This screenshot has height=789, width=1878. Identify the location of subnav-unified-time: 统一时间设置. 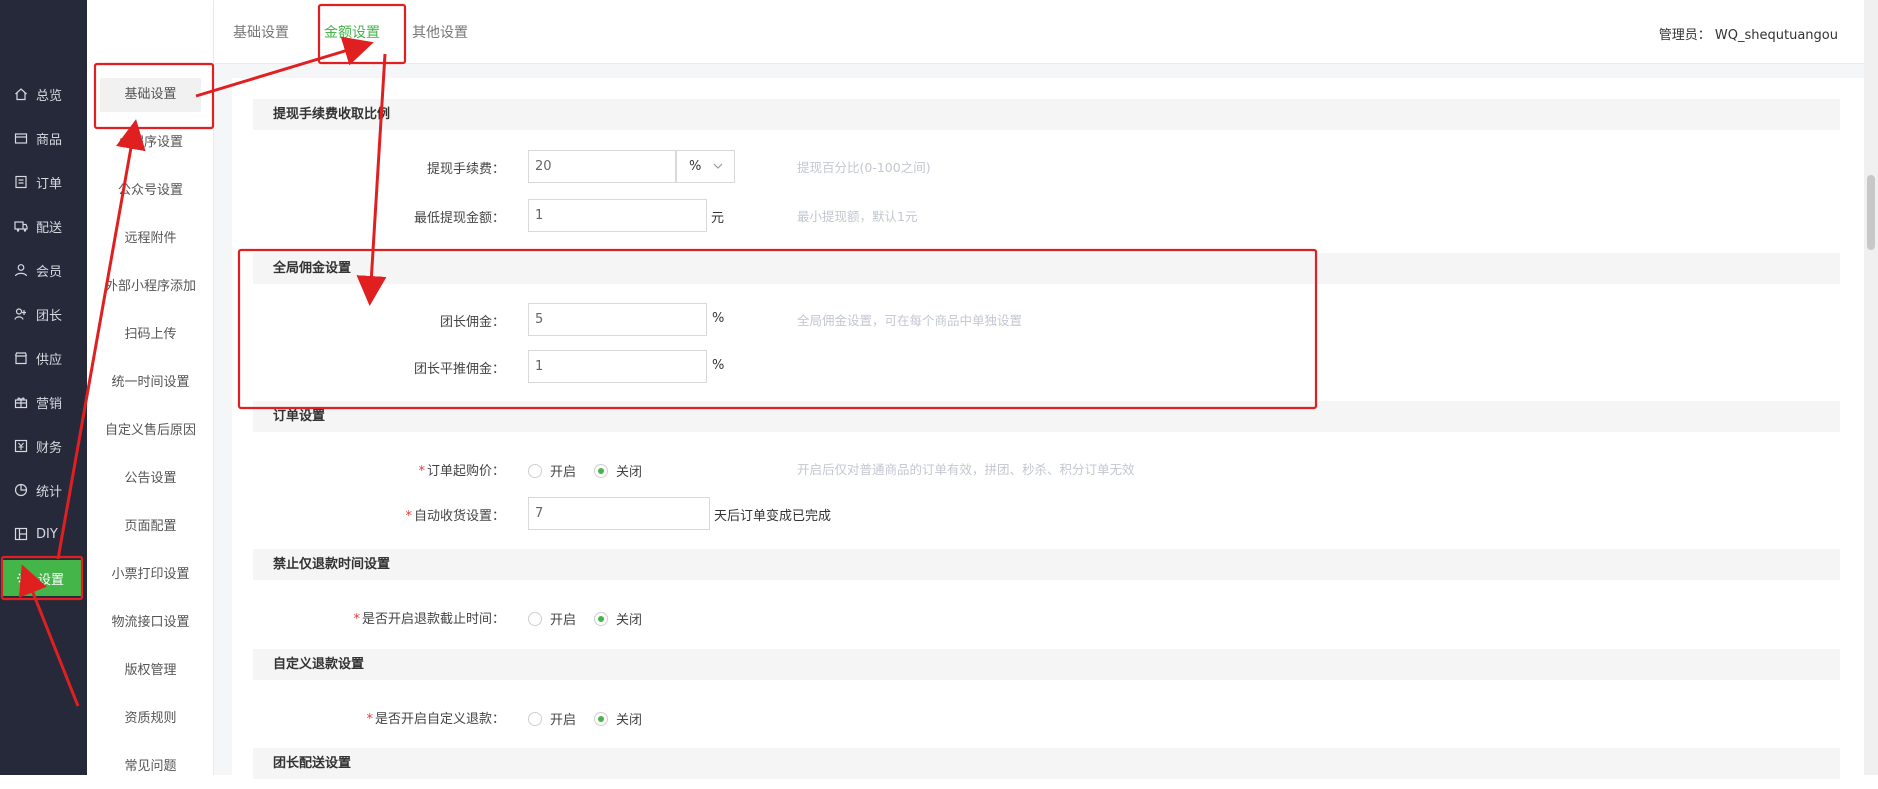
(150, 383).